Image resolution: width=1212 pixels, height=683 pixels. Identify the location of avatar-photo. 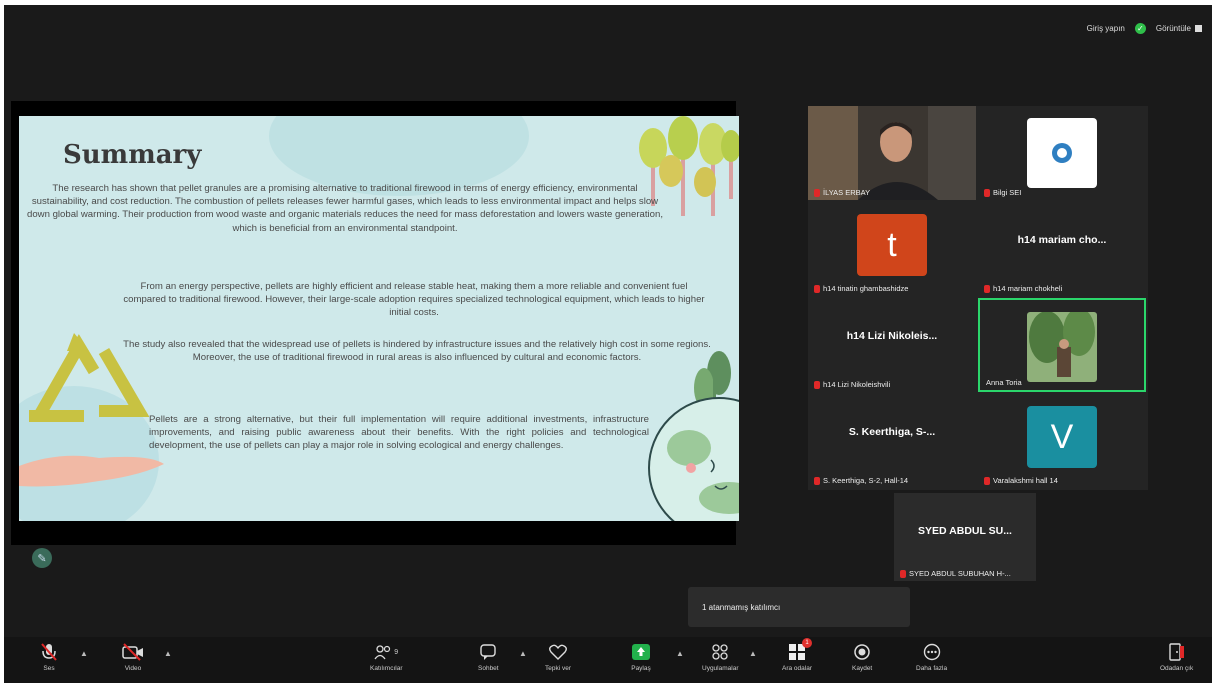
(1062, 347).